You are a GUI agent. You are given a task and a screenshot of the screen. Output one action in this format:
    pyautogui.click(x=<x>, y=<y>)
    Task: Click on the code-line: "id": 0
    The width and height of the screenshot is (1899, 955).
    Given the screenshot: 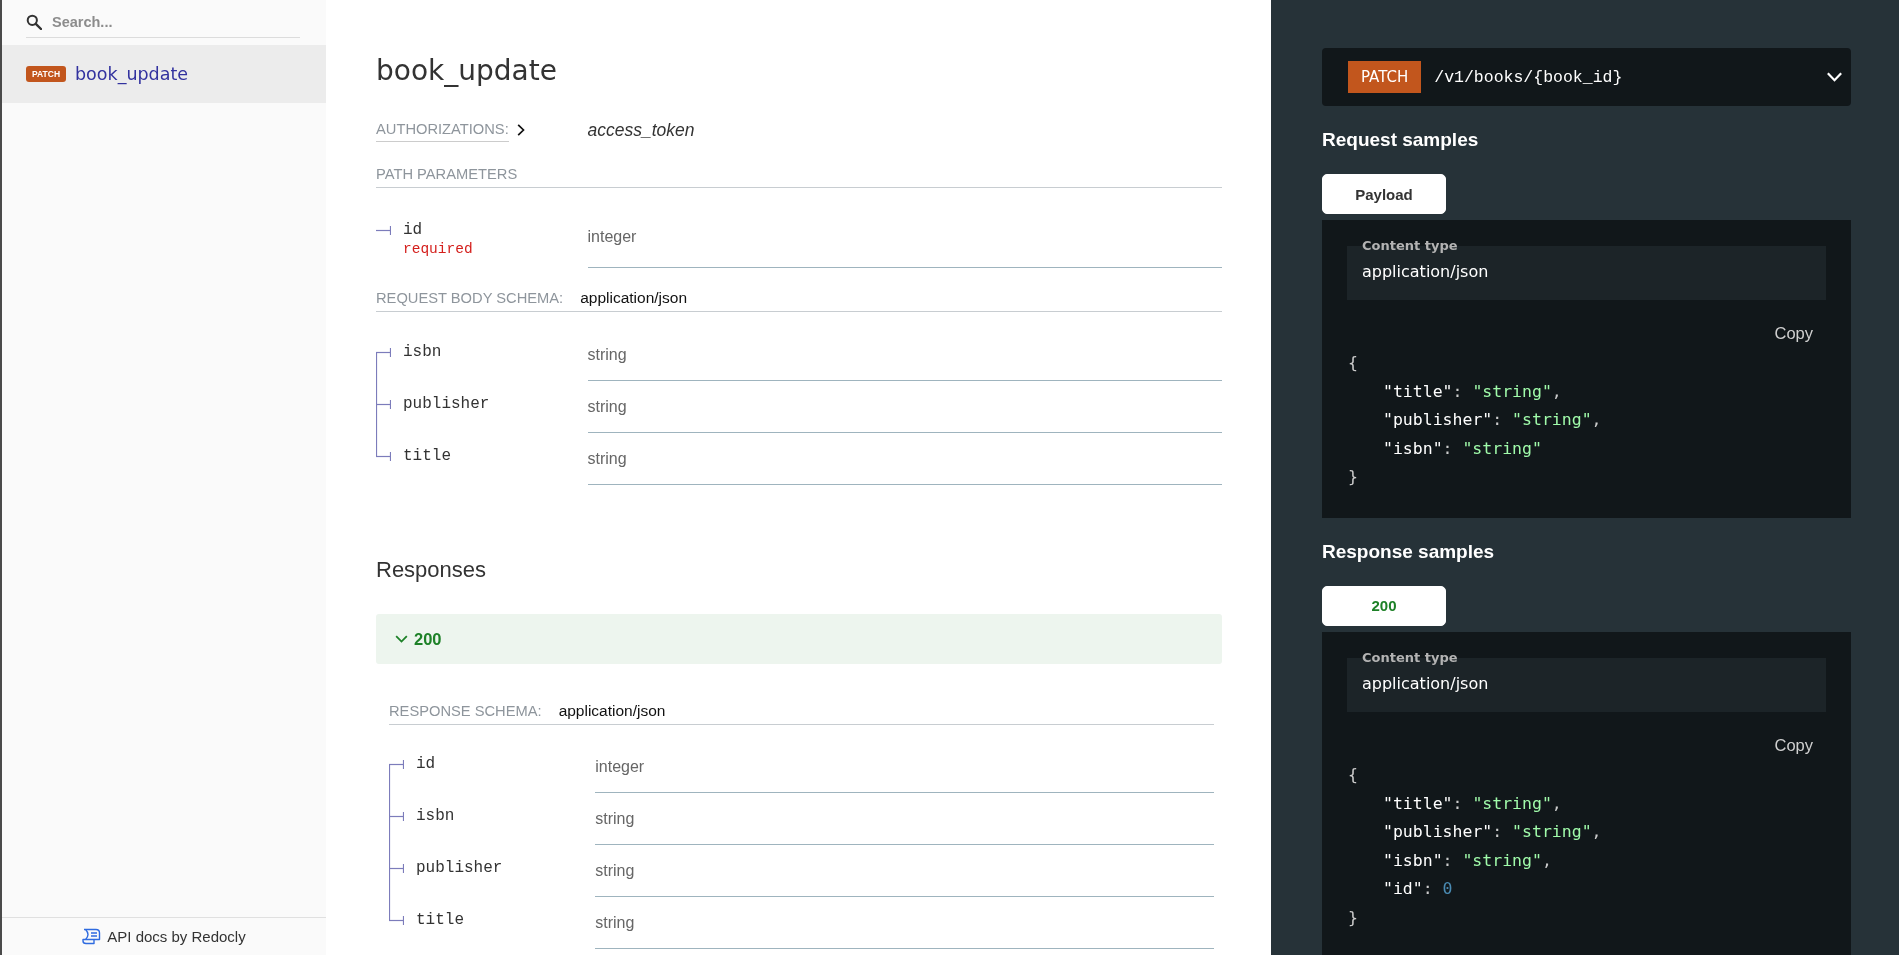 What is the action you would take?
    pyautogui.click(x=1418, y=889)
    